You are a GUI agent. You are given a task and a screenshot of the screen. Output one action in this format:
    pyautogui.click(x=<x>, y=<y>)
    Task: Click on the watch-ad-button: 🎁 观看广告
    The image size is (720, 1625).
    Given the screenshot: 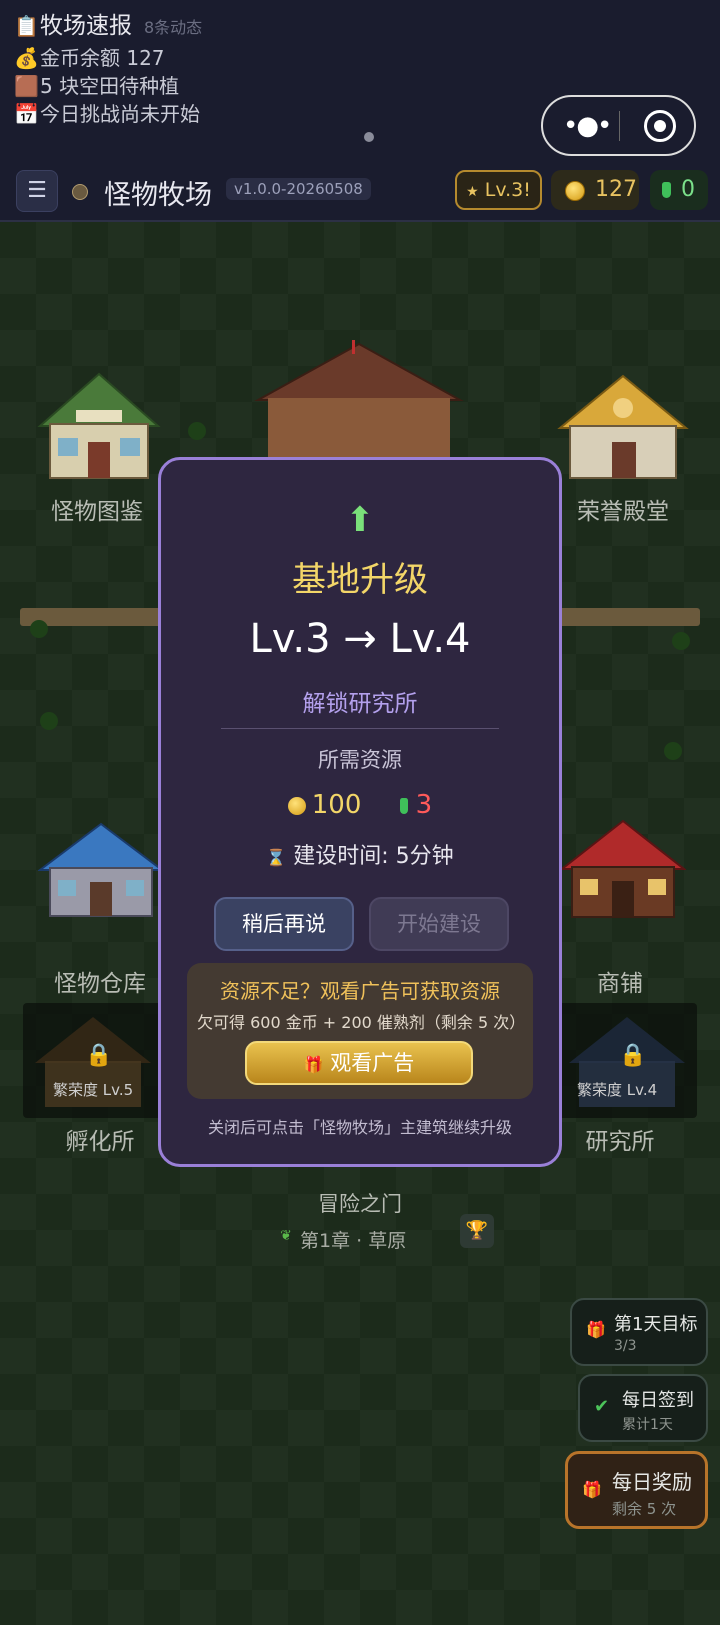 What is the action you would take?
    pyautogui.click(x=359, y=1063)
    